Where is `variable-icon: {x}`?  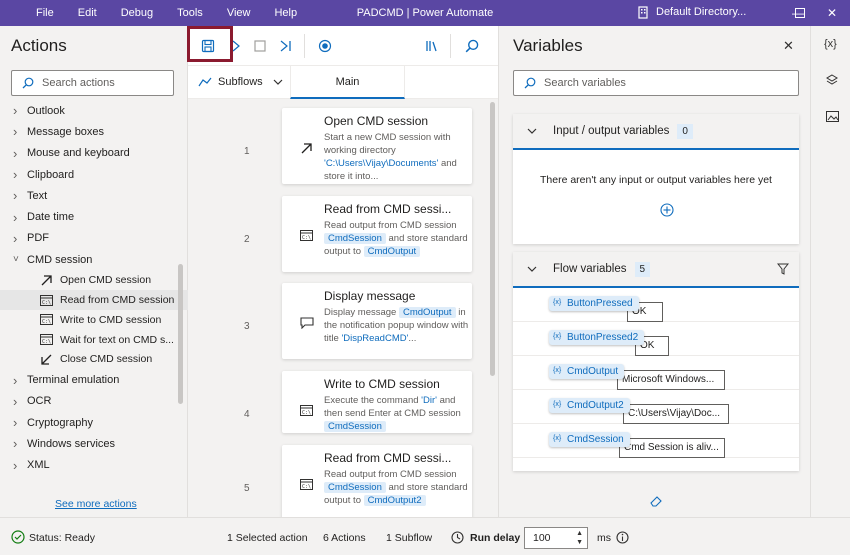 variable-icon: {x} is located at coordinates (557, 370).